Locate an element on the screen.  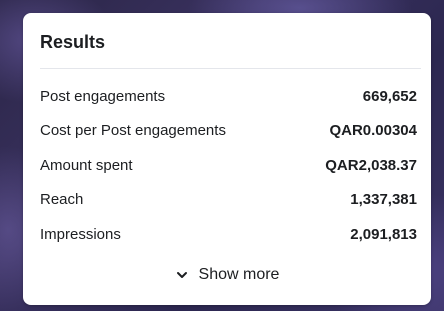
metric-row-amount-spent: Amount spent QAR2,038.37 is located at coordinates (228, 165).